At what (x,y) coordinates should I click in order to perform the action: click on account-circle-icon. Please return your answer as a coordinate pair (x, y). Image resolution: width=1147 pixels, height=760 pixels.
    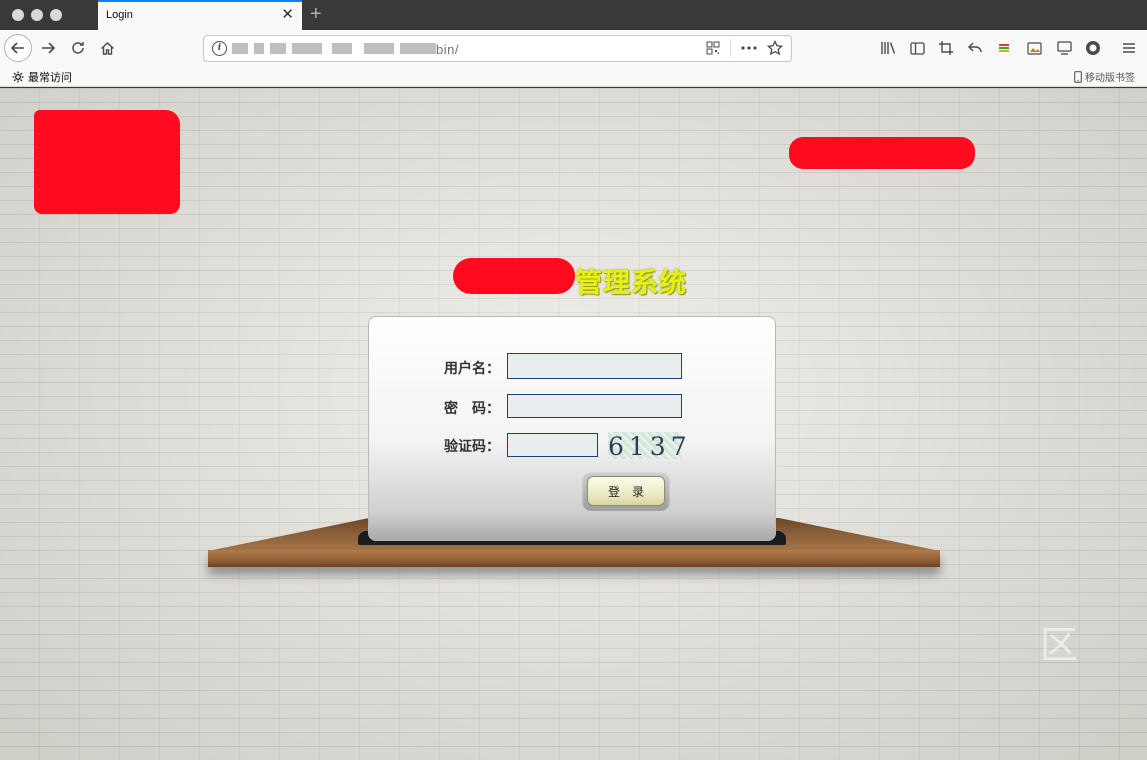
    Looking at the image, I should click on (1093, 48).